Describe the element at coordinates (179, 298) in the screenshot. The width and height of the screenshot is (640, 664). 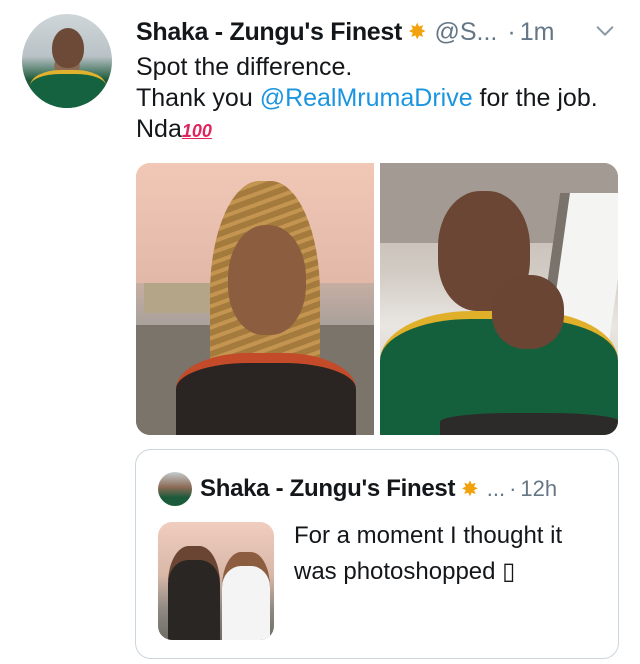
I see `photo-building` at that location.